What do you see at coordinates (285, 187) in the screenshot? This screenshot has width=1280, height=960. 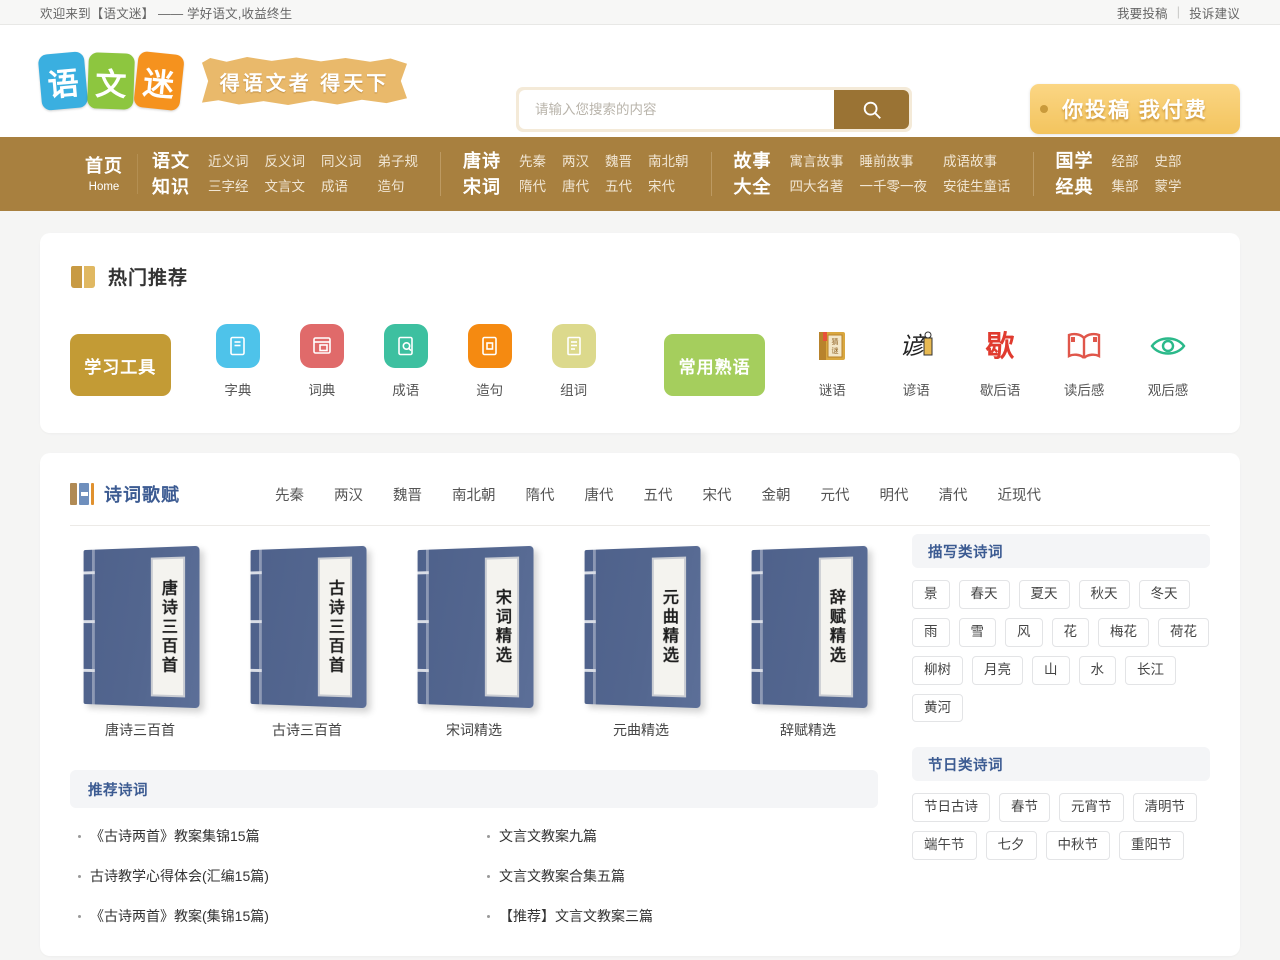 I see `nav-link-wenyanwen: 文言文` at bounding box center [285, 187].